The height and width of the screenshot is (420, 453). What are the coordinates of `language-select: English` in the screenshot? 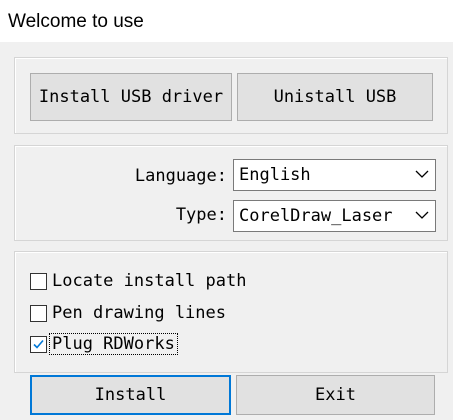 It's located at (334, 175).